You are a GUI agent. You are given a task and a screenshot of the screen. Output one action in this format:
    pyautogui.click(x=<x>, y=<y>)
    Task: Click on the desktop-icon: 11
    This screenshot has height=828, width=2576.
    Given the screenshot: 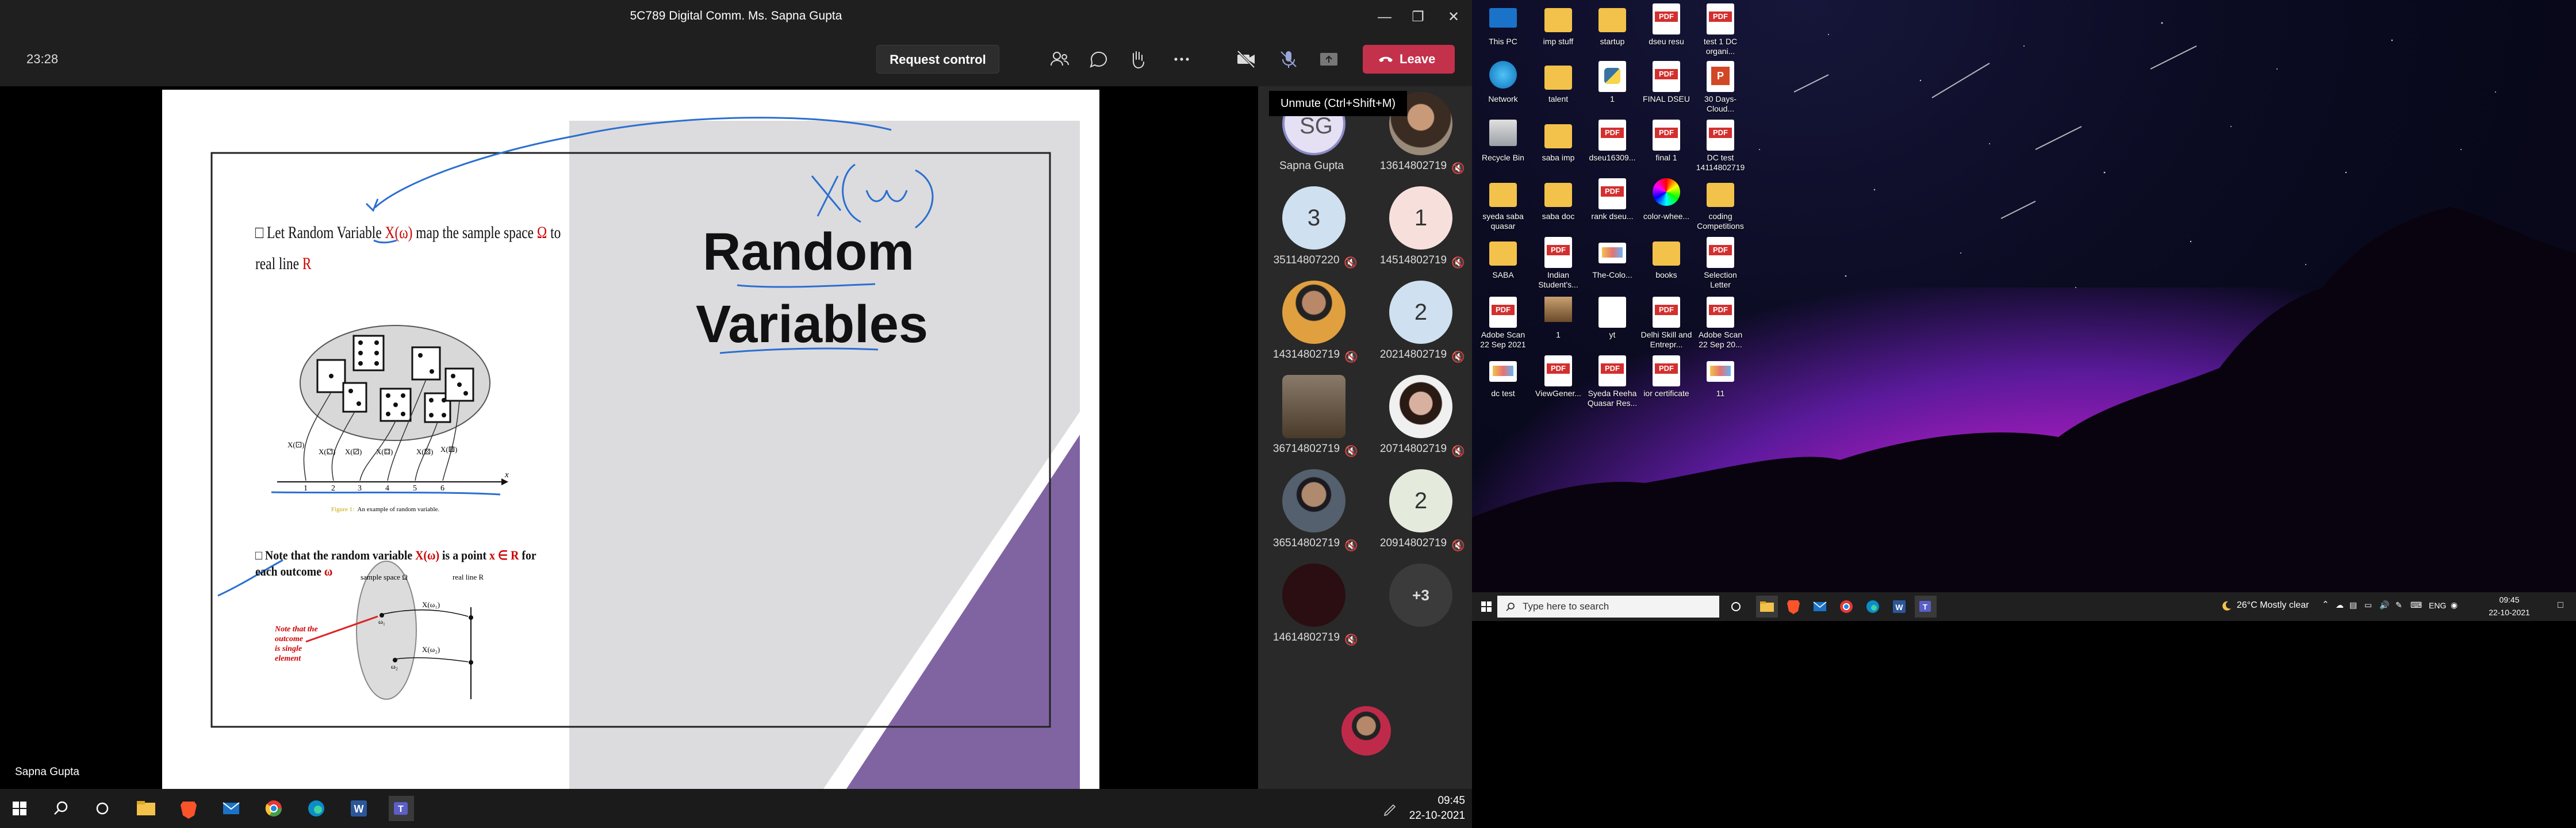 What is the action you would take?
    pyautogui.click(x=1720, y=383)
    